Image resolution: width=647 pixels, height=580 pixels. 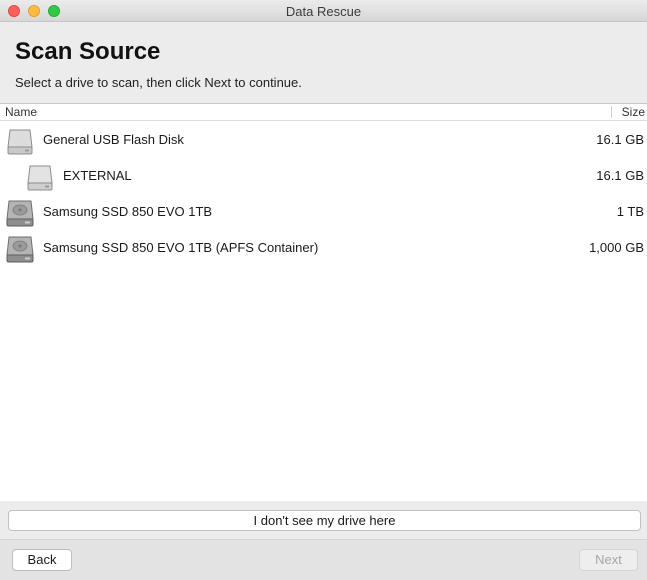 What do you see at coordinates (181, 247) in the screenshot?
I see `drive-name: Samsung SSD 850 EVO 1TB (APFS Container)` at bounding box center [181, 247].